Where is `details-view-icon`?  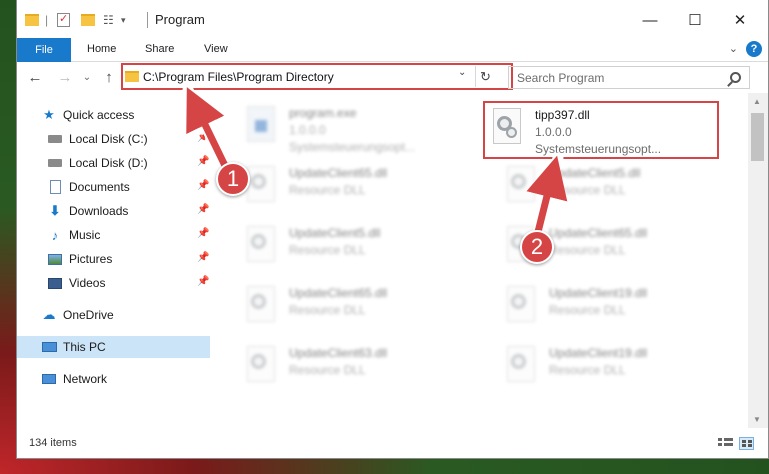 details-view-icon is located at coordinates (725, 443).